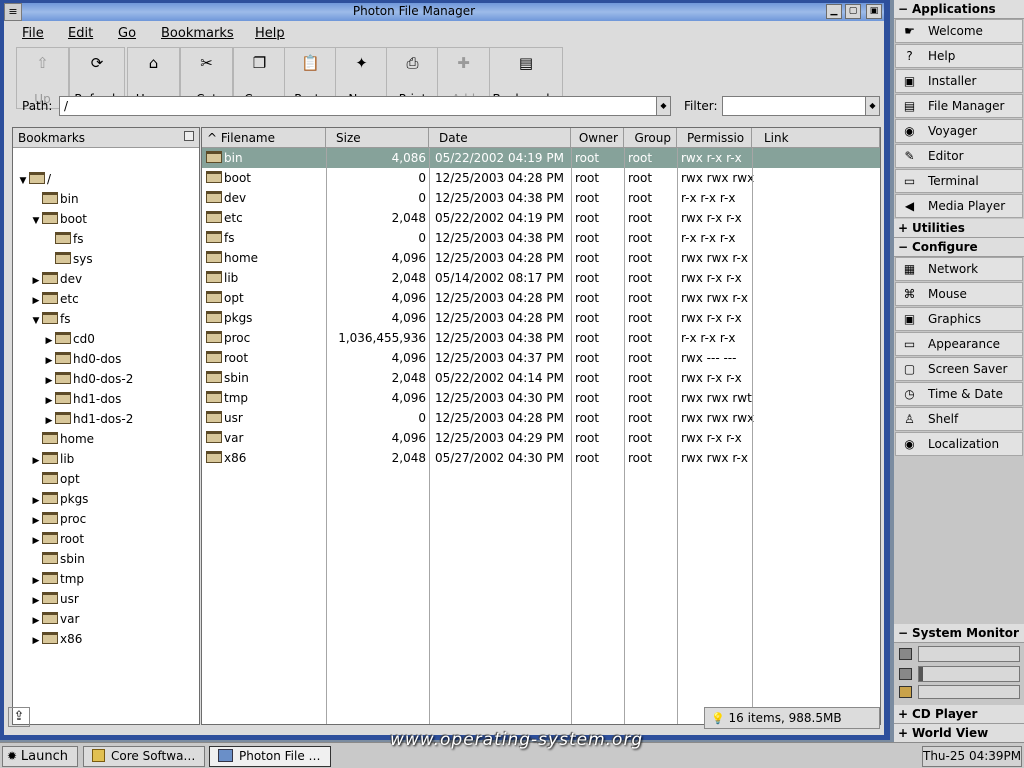  Describe the element at coordinates (57, 539) in the screenshot. I see `tree-node: ▶ root` at that location.